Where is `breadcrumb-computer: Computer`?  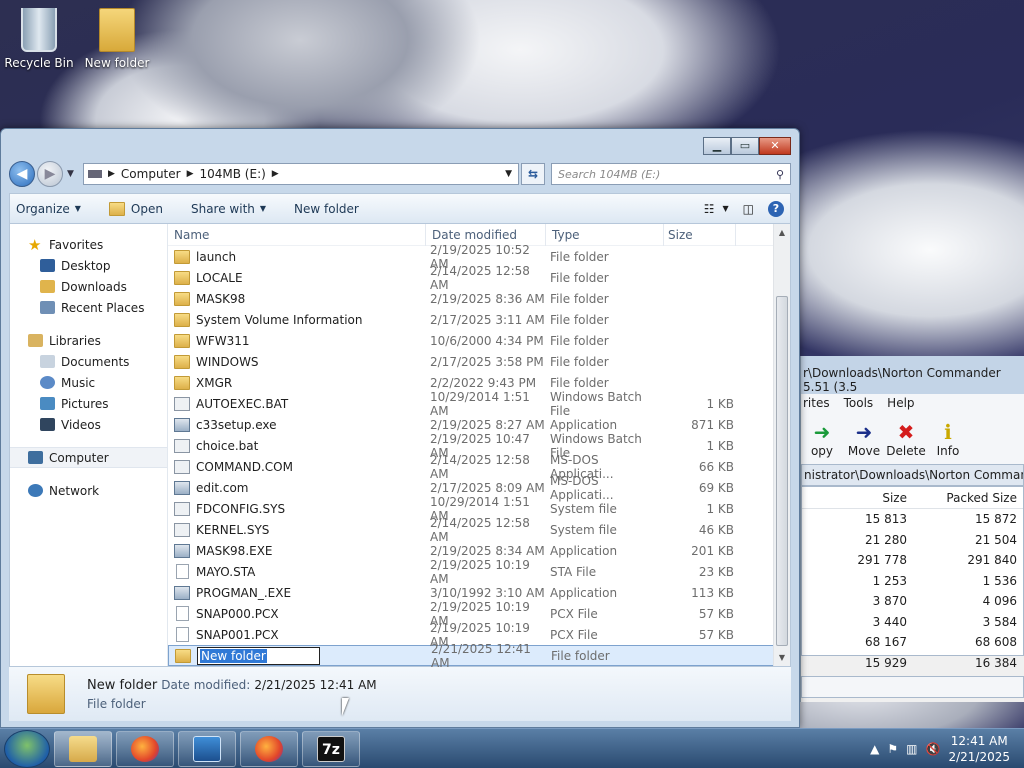
breadcrumb-computer: Computer is located at coordinates (151, 174).